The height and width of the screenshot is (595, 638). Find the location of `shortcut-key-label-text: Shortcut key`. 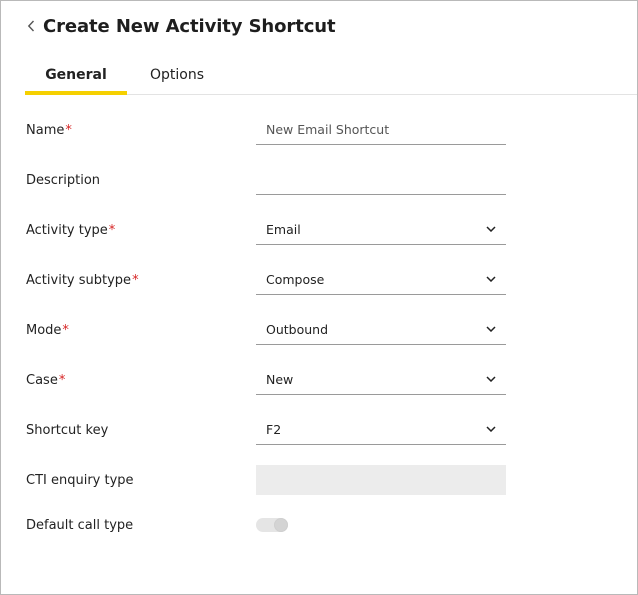

shortcut-key-label-text: Shortcut key is located at coordinates (67, 430).